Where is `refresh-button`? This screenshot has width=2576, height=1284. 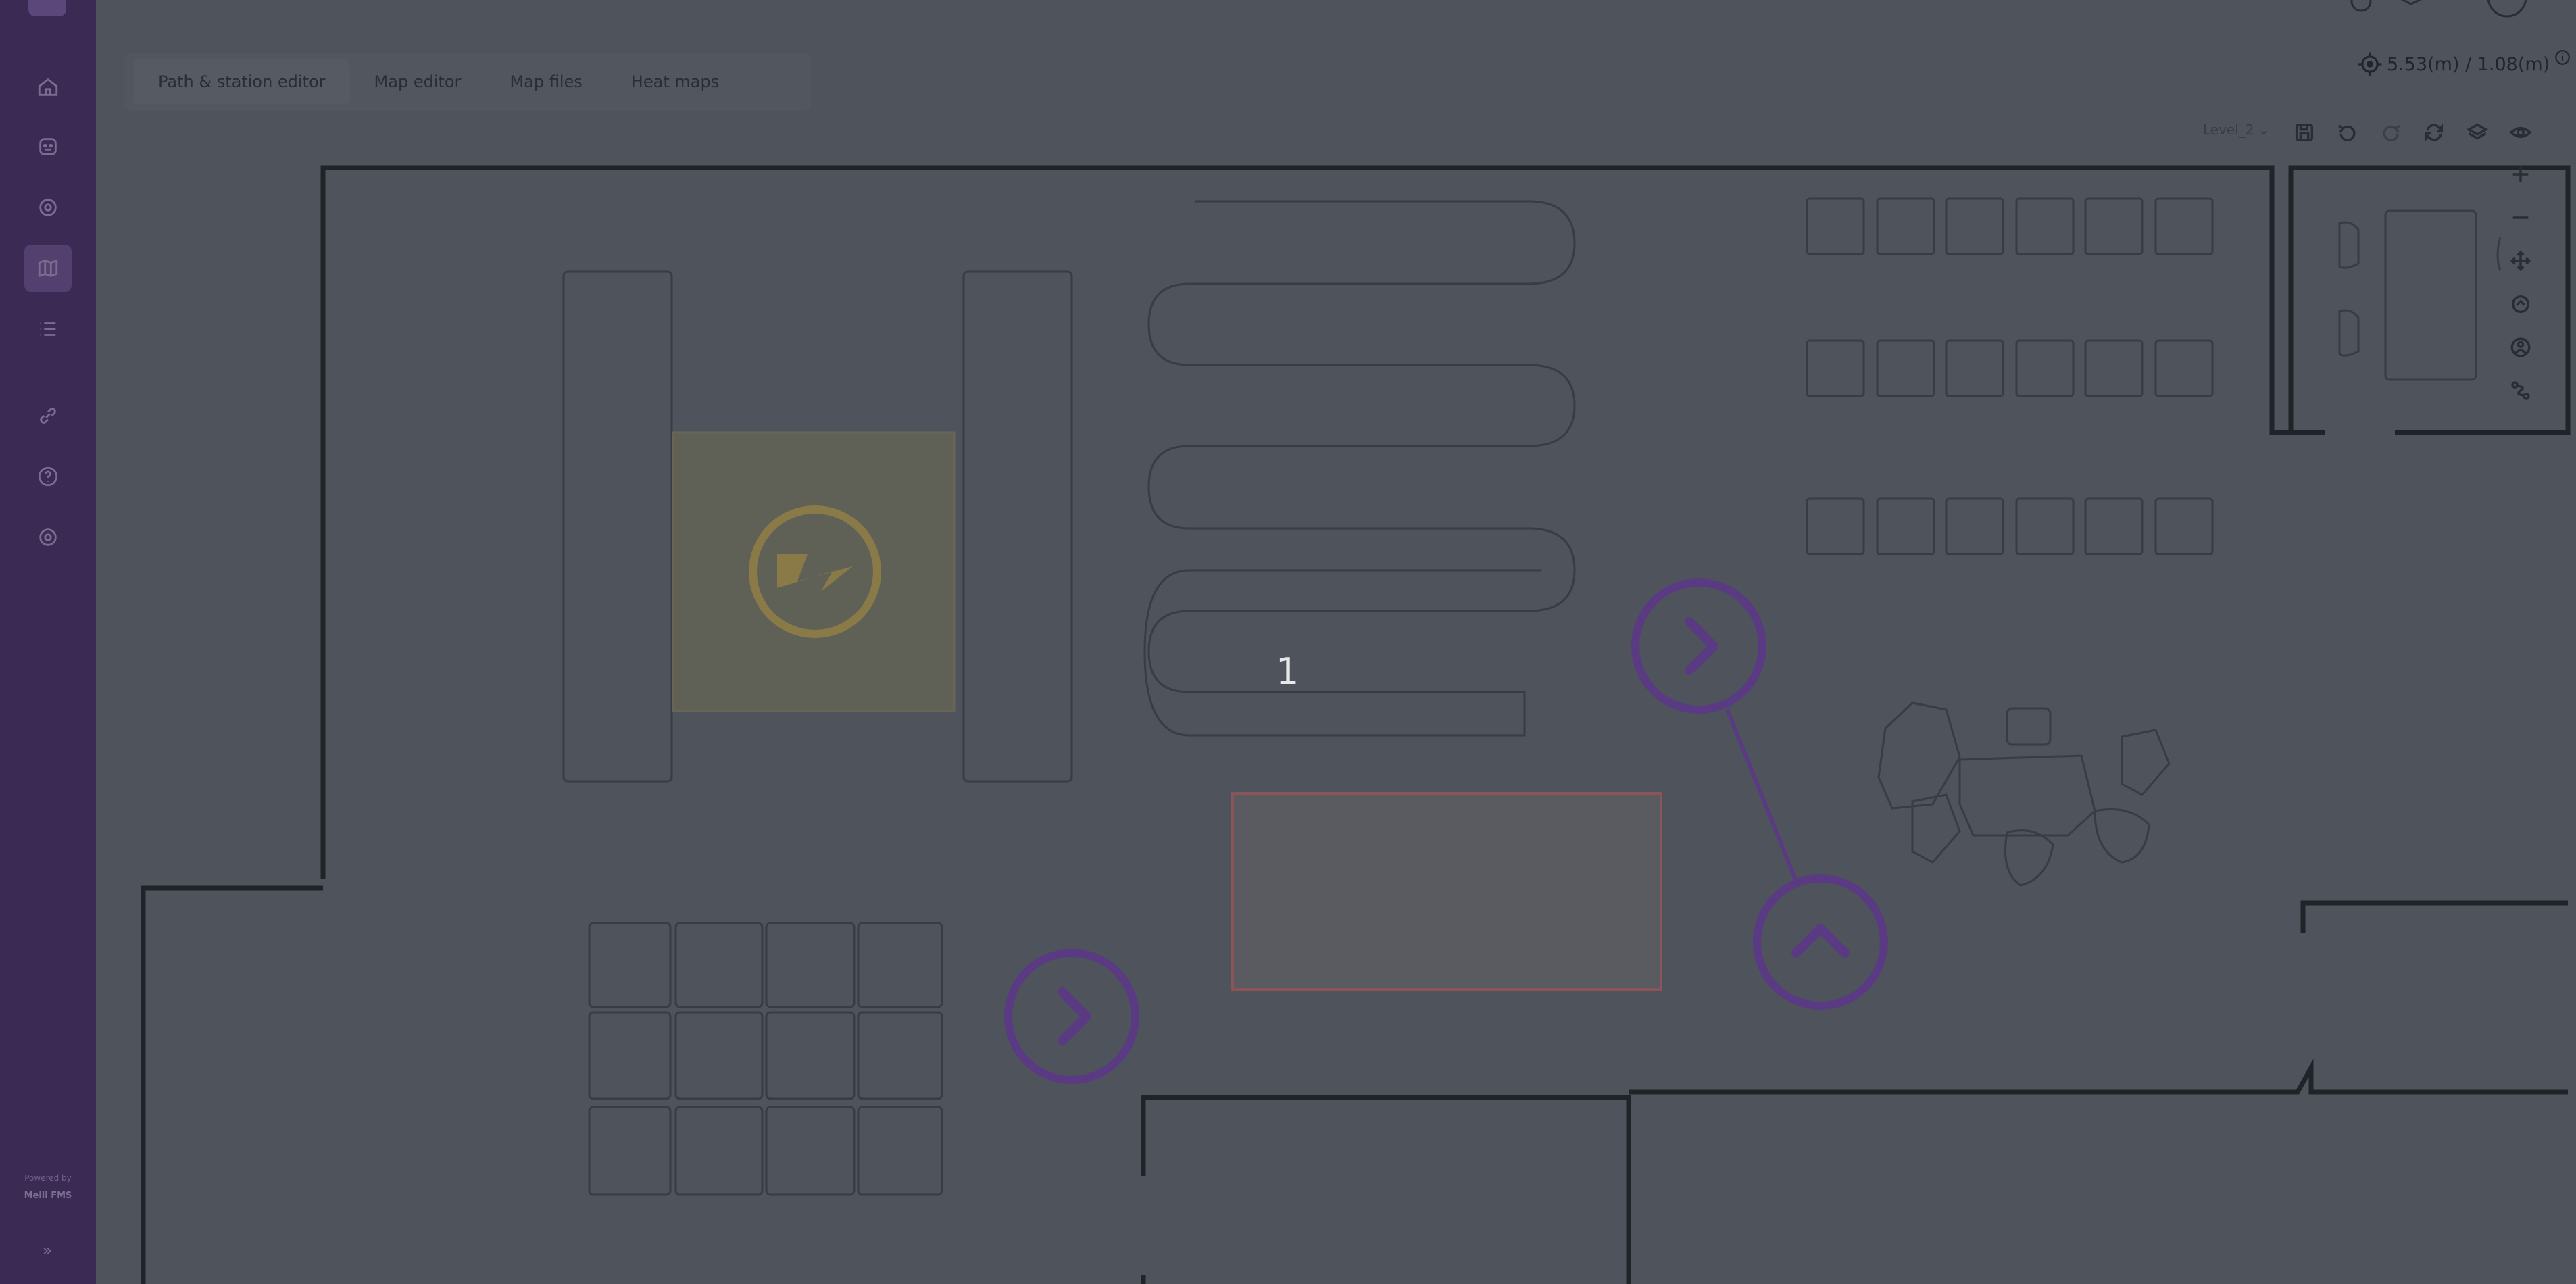 refresh-button is located at coordinates (2434, 132).